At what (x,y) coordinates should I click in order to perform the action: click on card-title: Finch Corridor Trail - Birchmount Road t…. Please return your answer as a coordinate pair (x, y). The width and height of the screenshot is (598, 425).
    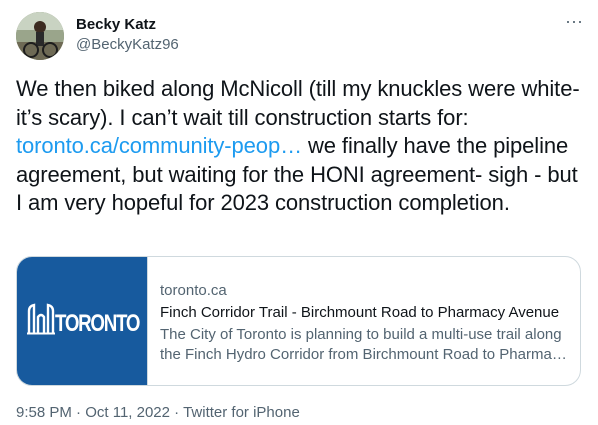
    Looking at the image, I should click on (360, 312).